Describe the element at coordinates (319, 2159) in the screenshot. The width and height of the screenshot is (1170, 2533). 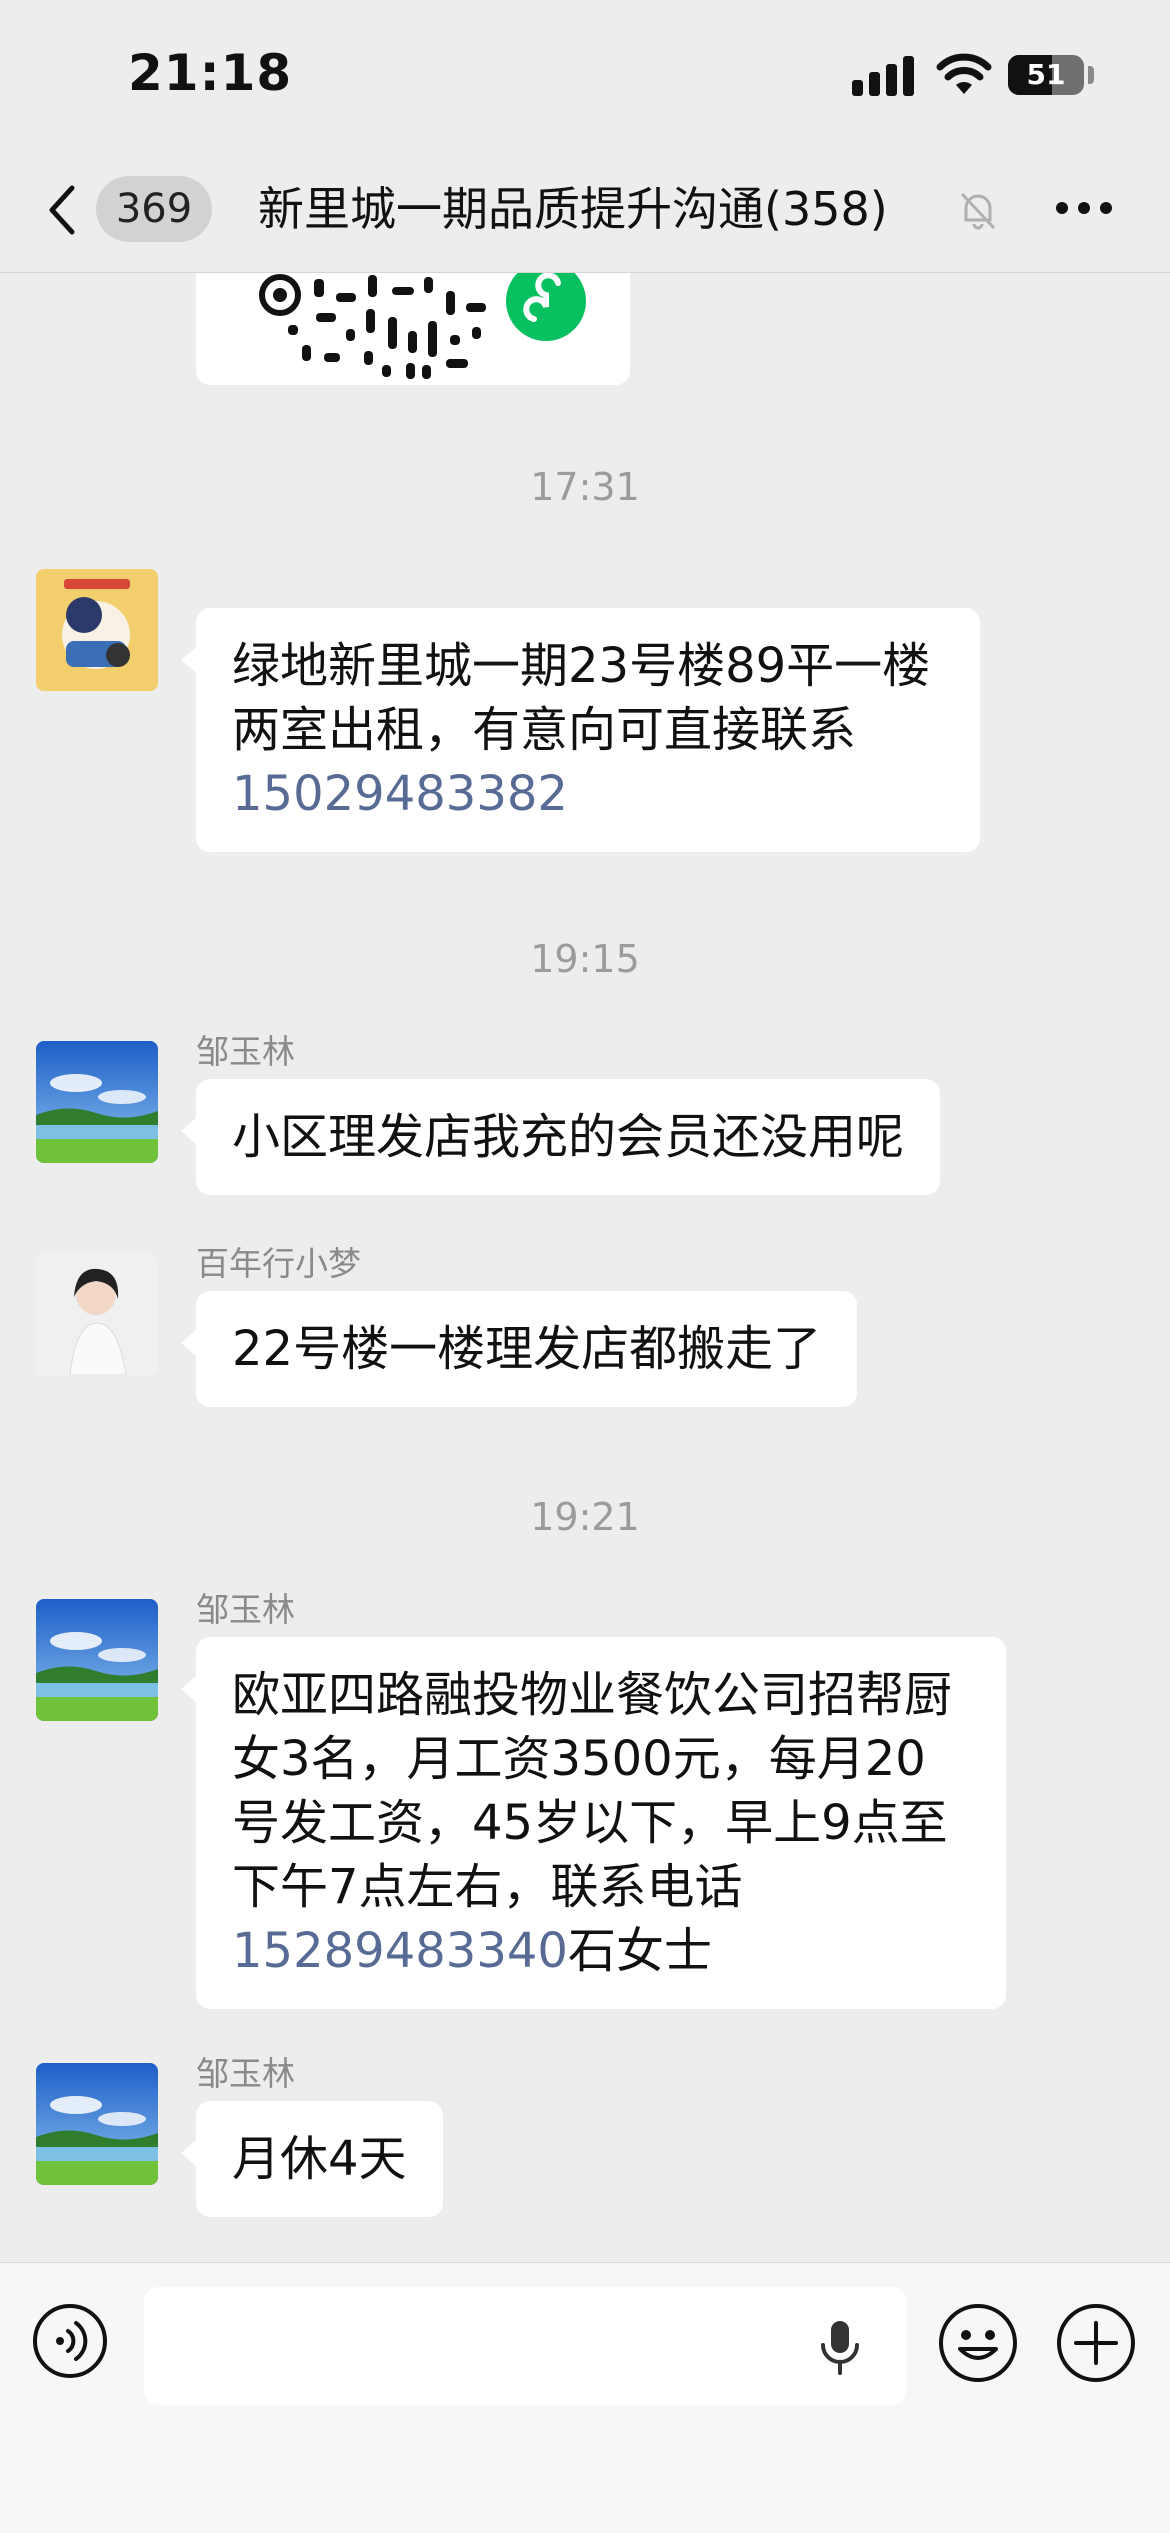
I see `message-text: 月休4天` at that location.